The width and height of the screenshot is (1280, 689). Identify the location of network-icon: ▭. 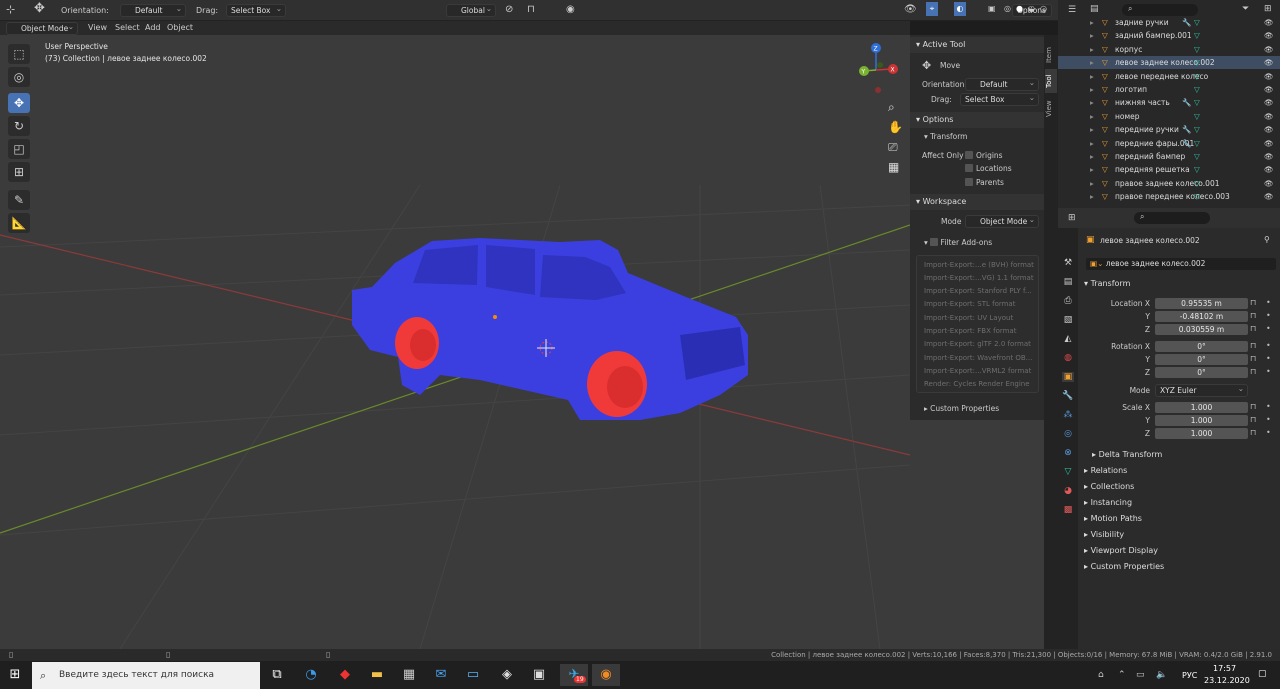
(1140, 675).